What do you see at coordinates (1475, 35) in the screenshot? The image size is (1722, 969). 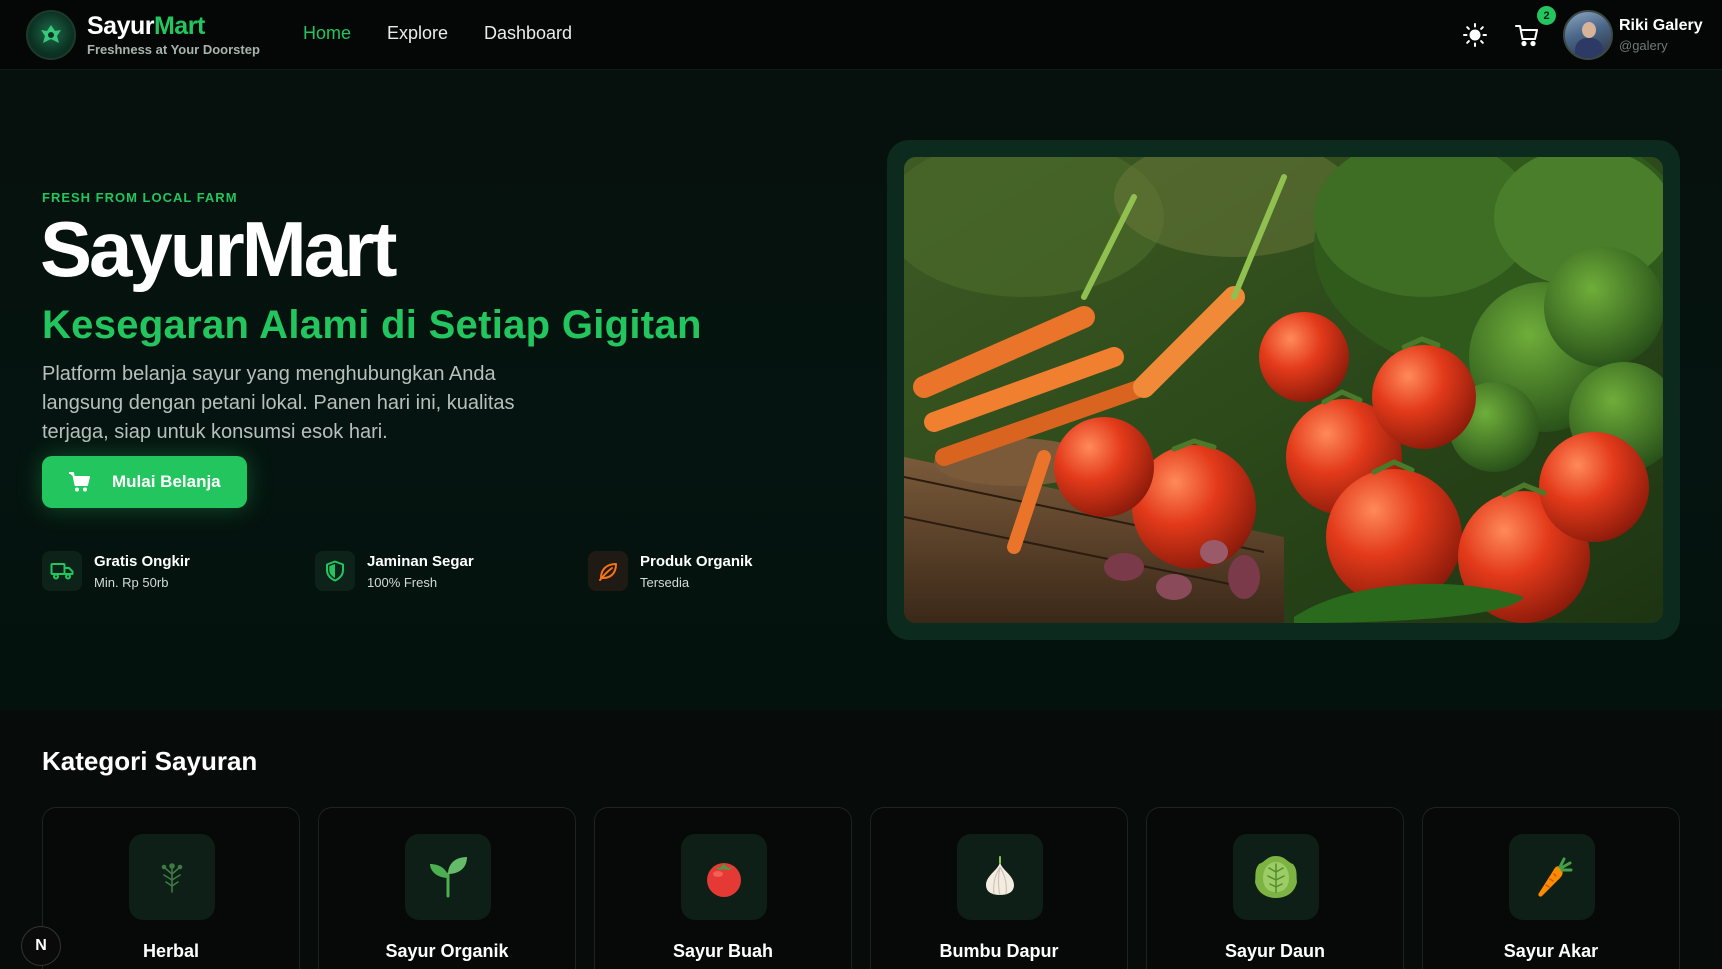 I see `theme-toggle-sun-icon` at bounding box center [1475, 35].